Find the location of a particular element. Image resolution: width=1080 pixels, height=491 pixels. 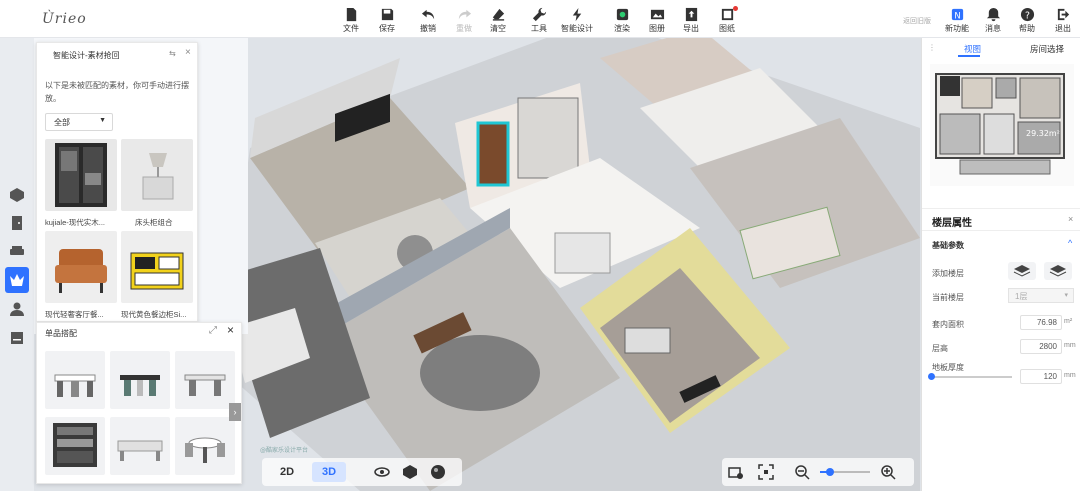

rail-crown is located at coordinates (17, 280).